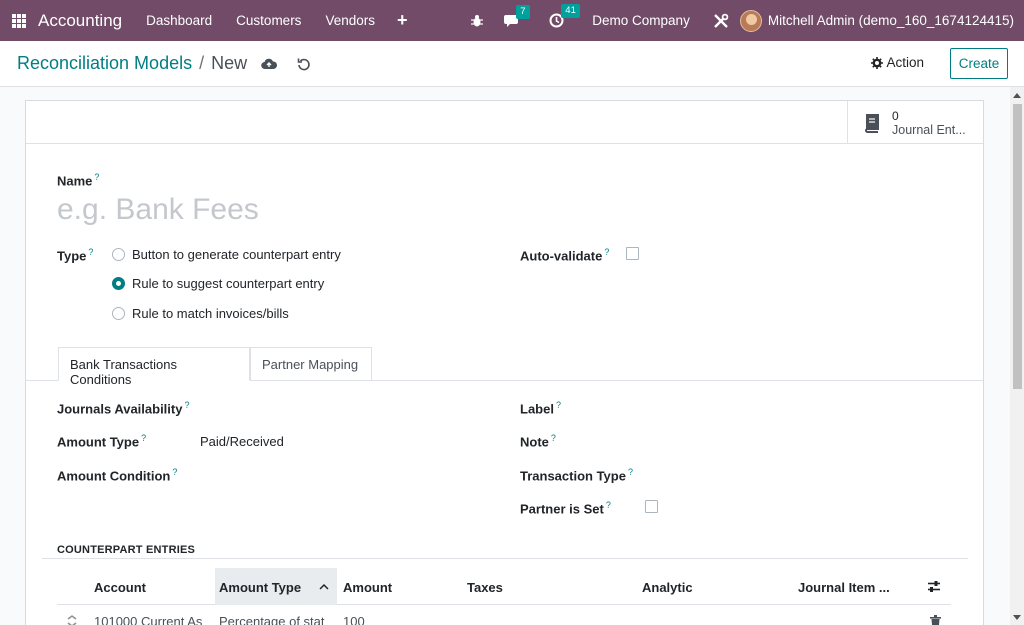 The width and height of the screenshot is (1024, 625). Describe the element at coordinates (565, 508) in the screenshot. I see `partner-is-set-label: Partner is Set?` at that location.